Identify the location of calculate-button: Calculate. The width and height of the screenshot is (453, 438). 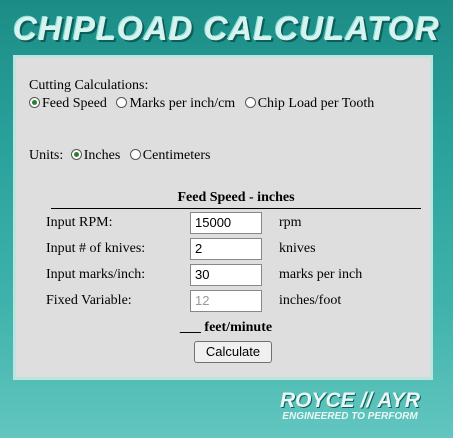
(233, 352).